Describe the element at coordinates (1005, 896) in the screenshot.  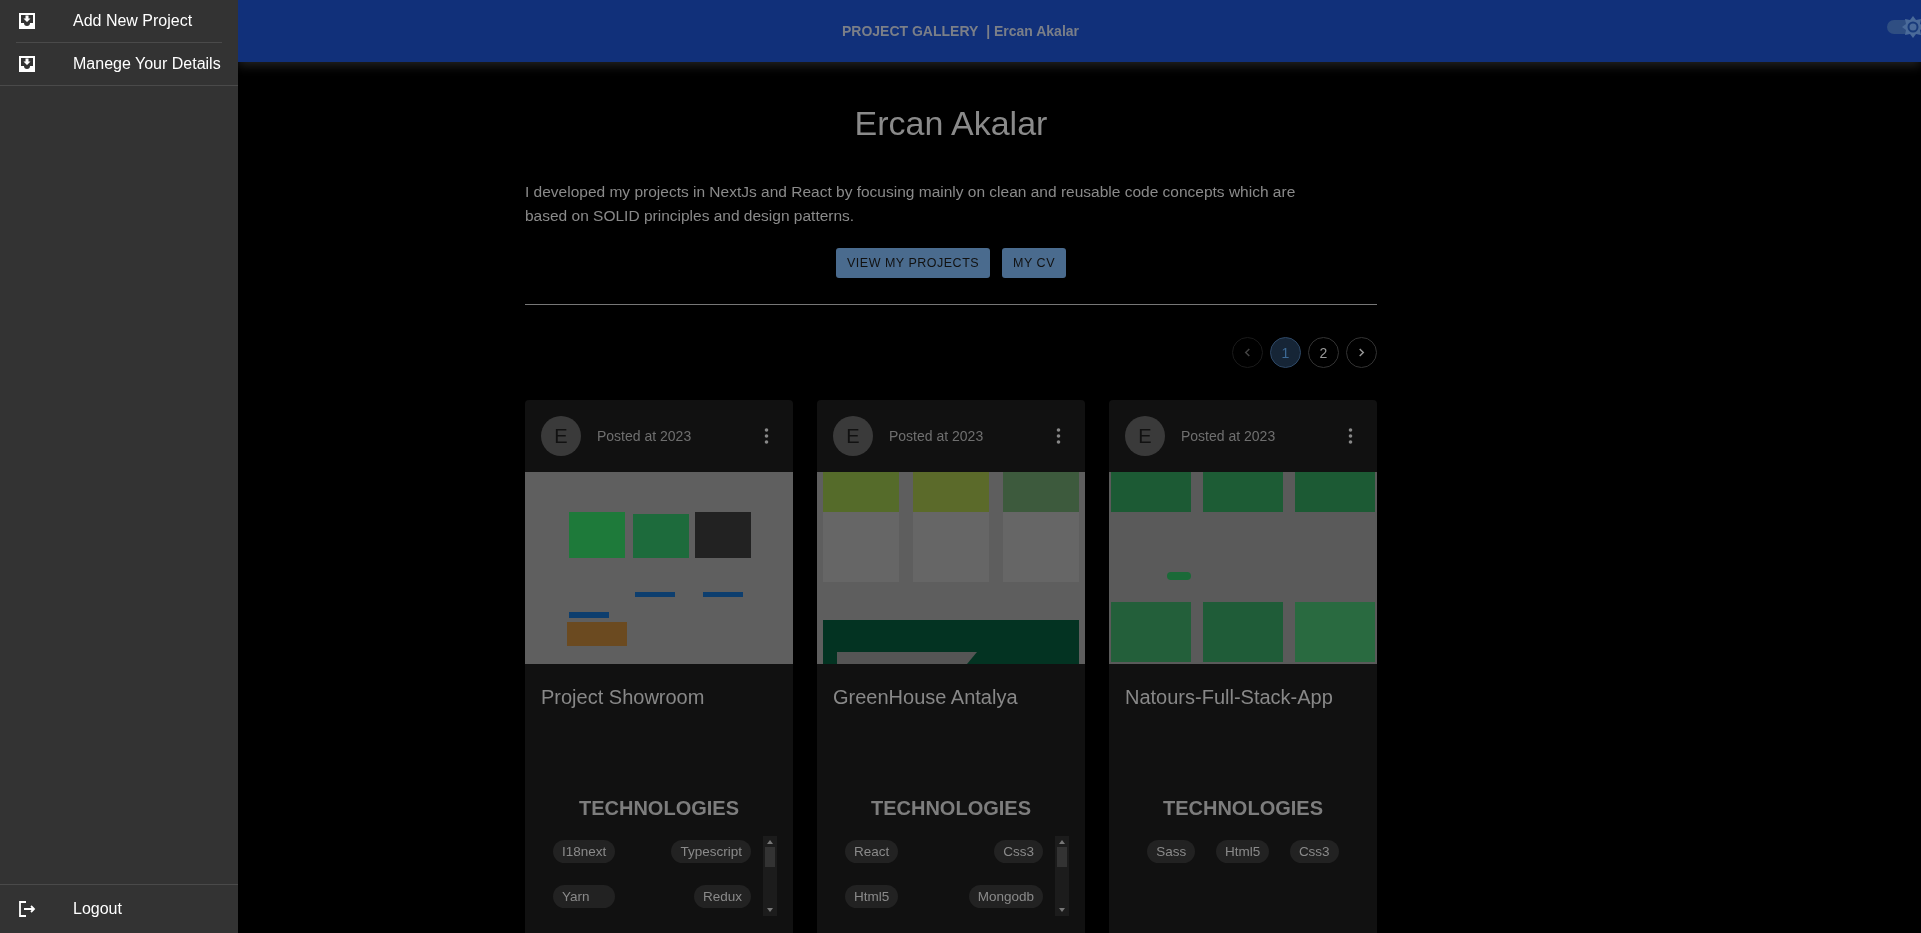
I see `tech-chip: Mongodb` at that location.